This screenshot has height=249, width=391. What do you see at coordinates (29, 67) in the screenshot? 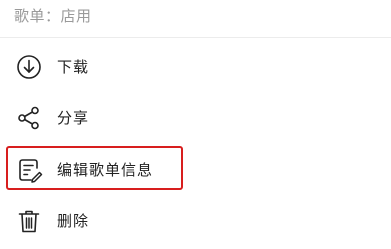
I see `download-icon` at bounding box center [29, 67].